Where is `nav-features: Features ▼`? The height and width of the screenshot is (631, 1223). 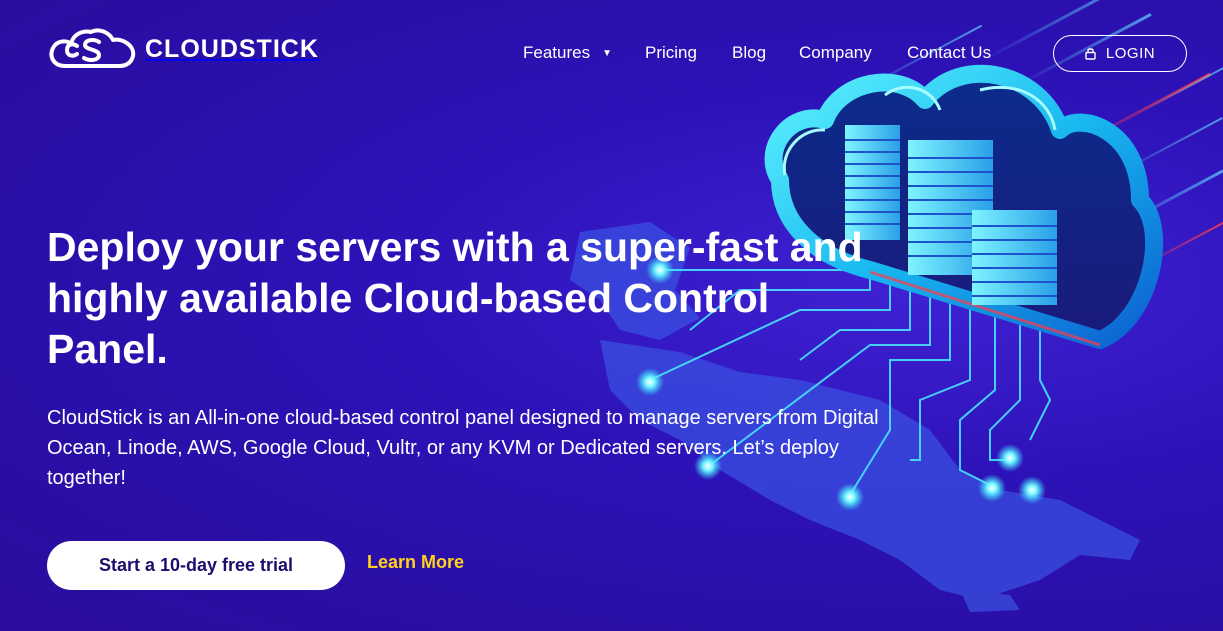 nav-features: Features ▼ is located at coordinates (567, 53).